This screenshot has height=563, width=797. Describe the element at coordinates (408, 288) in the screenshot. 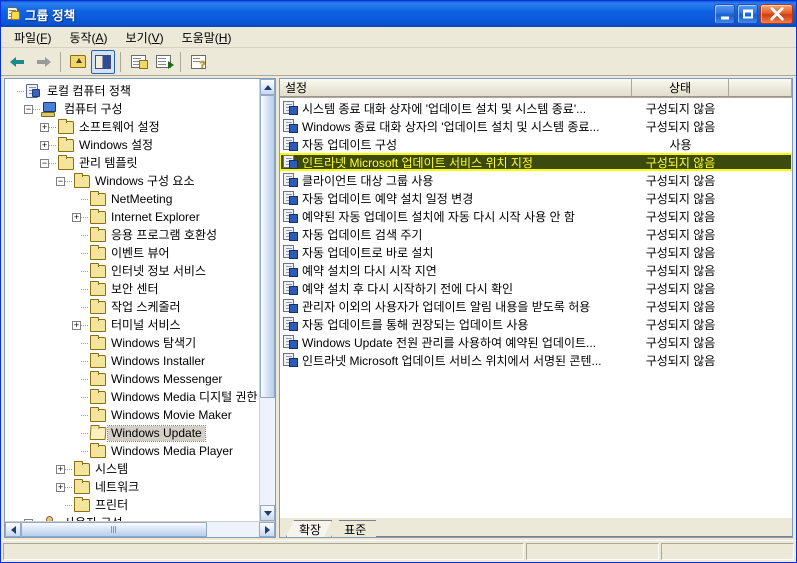

I see `setting-name-label: 예약 설치 후 다시 시작하기 전에 다시 확인` at that location.